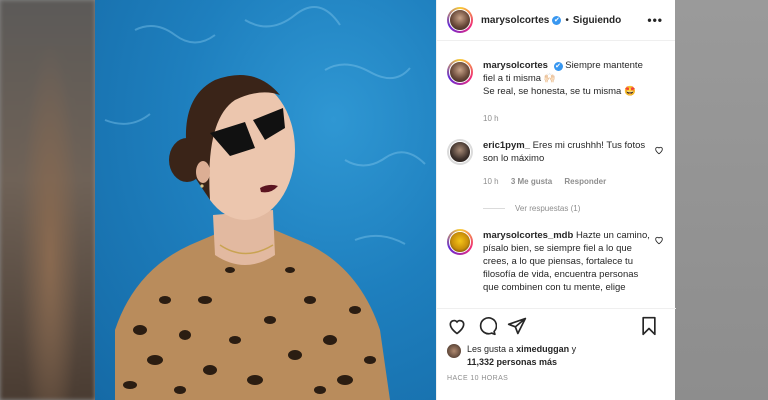  I want to click on bookmark-icon, so click(649, 326).